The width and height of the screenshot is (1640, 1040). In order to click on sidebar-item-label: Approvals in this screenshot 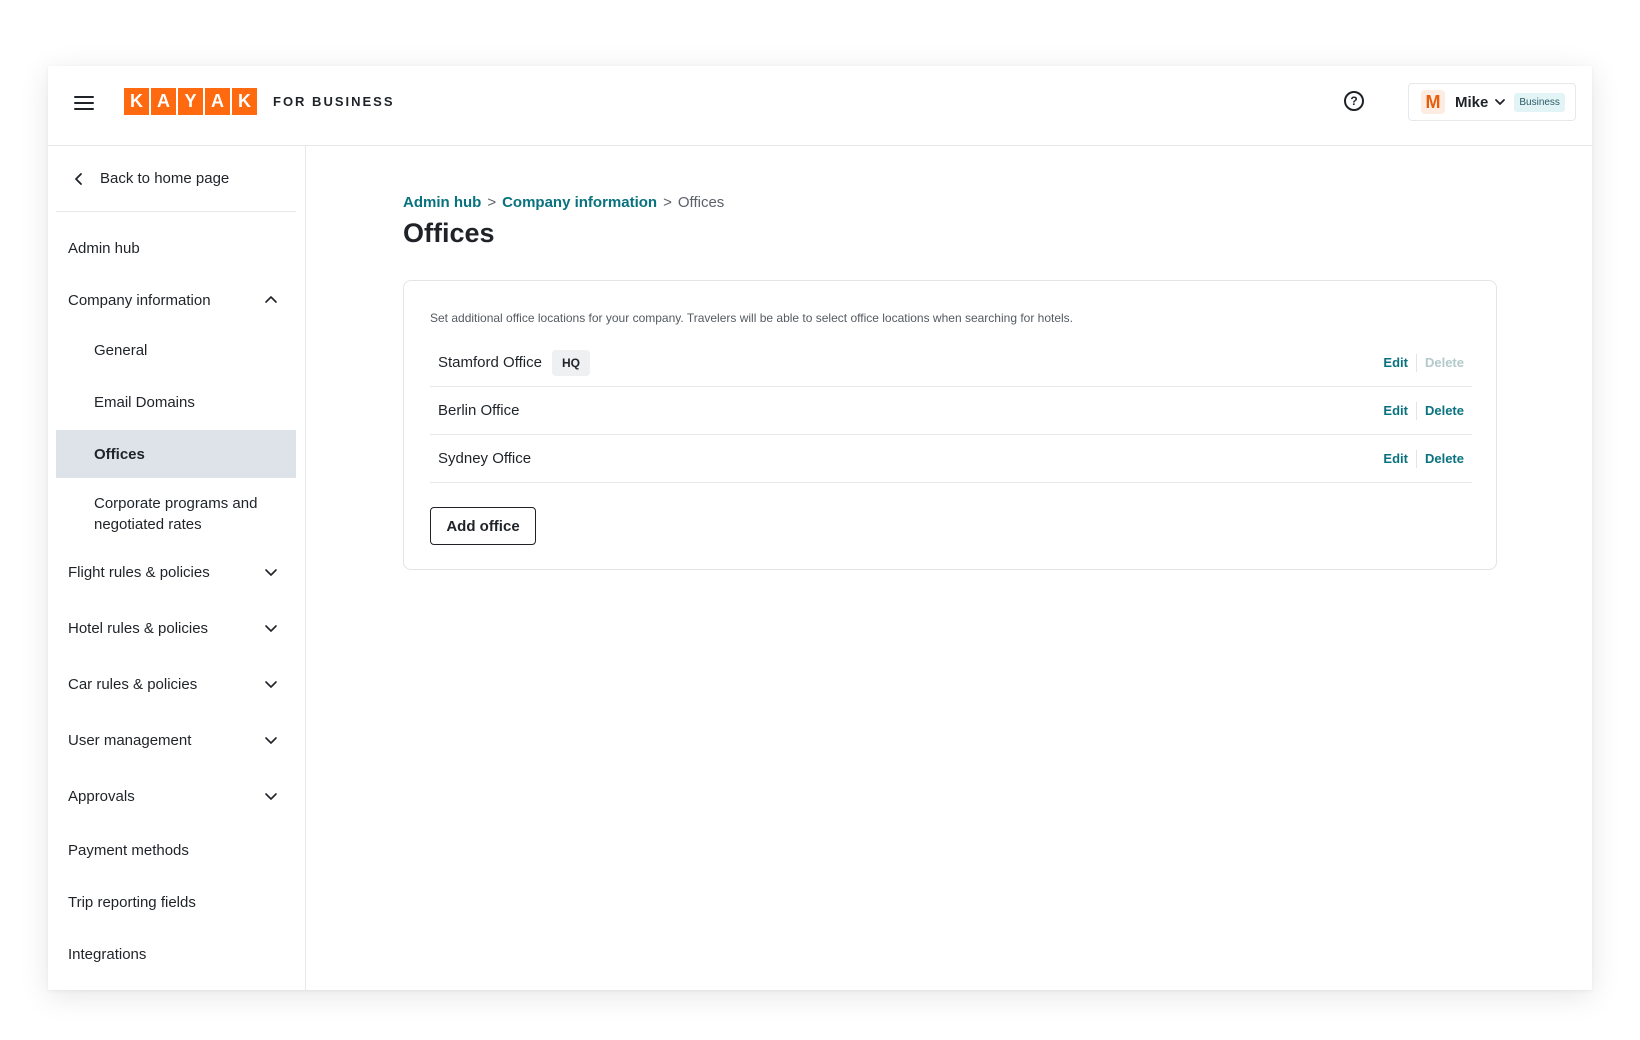, I will do `click(101, 796)`.